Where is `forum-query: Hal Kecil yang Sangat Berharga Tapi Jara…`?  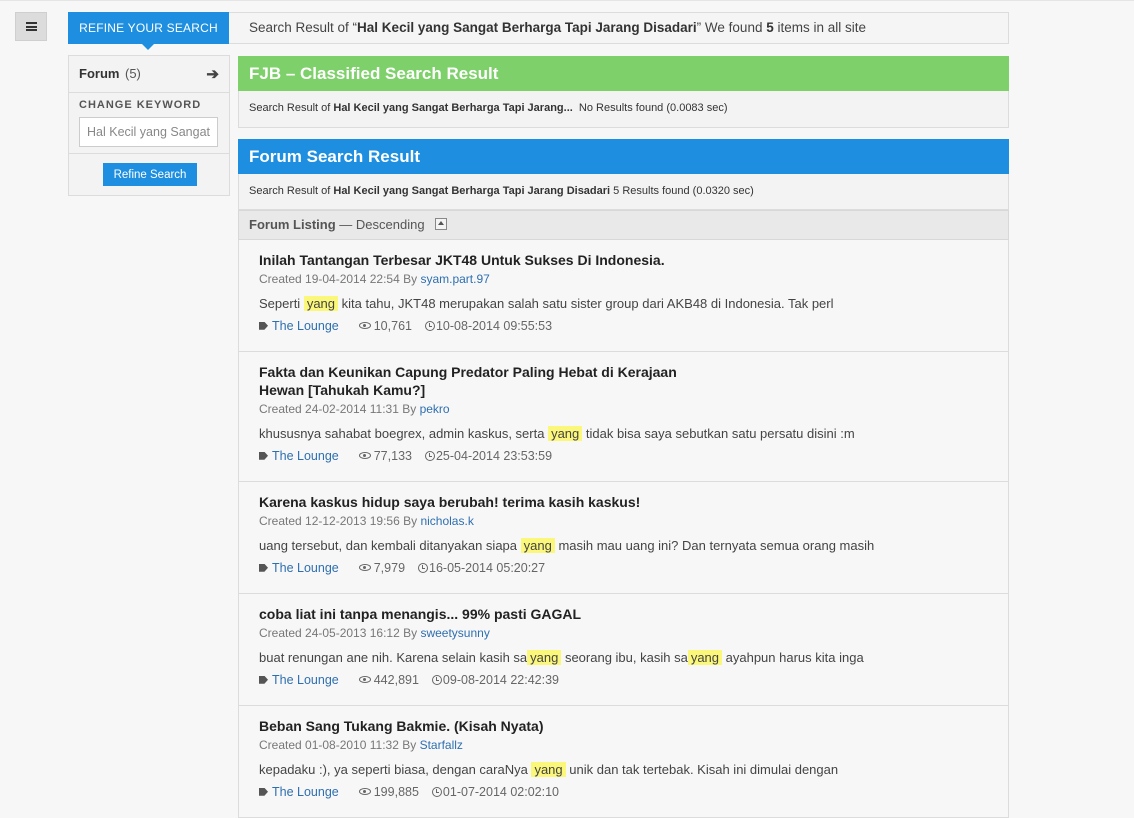
forum-query: Hal Kecil yang Sangat Berharga Tapi Jara… is located at coordinates (472, 191).